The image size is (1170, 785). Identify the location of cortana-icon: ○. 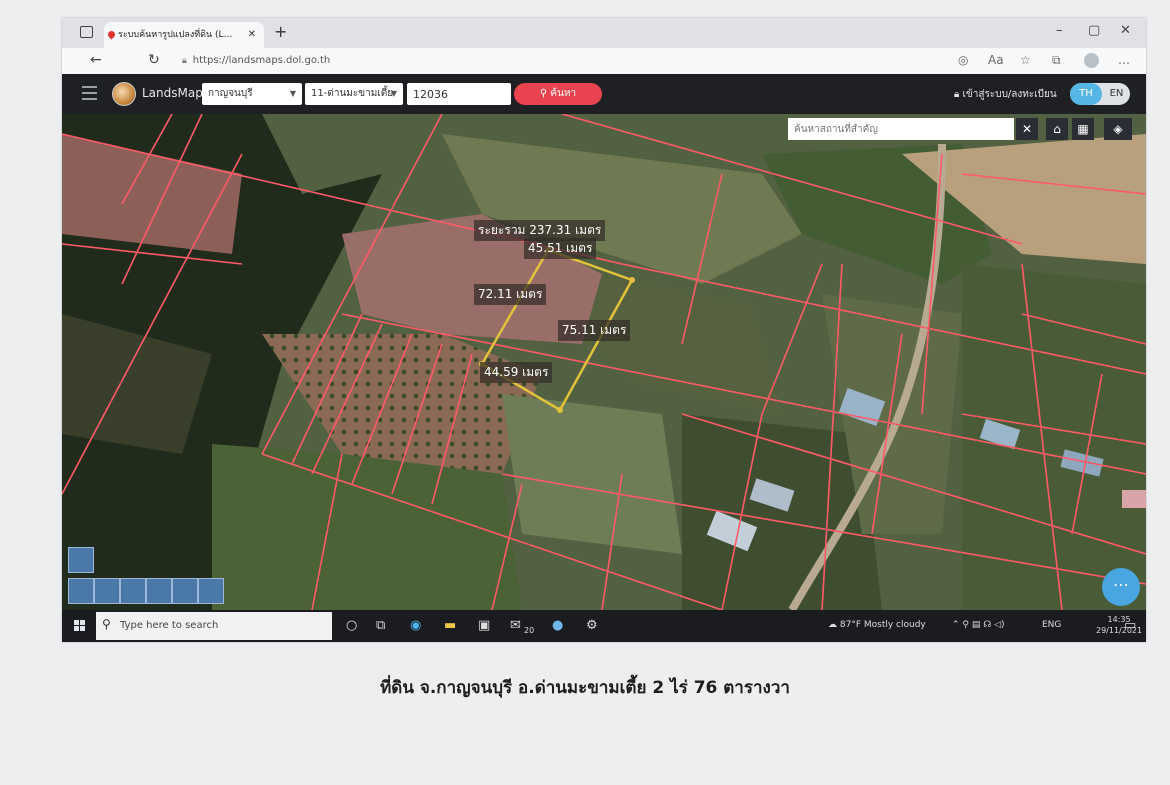
(351, 625).